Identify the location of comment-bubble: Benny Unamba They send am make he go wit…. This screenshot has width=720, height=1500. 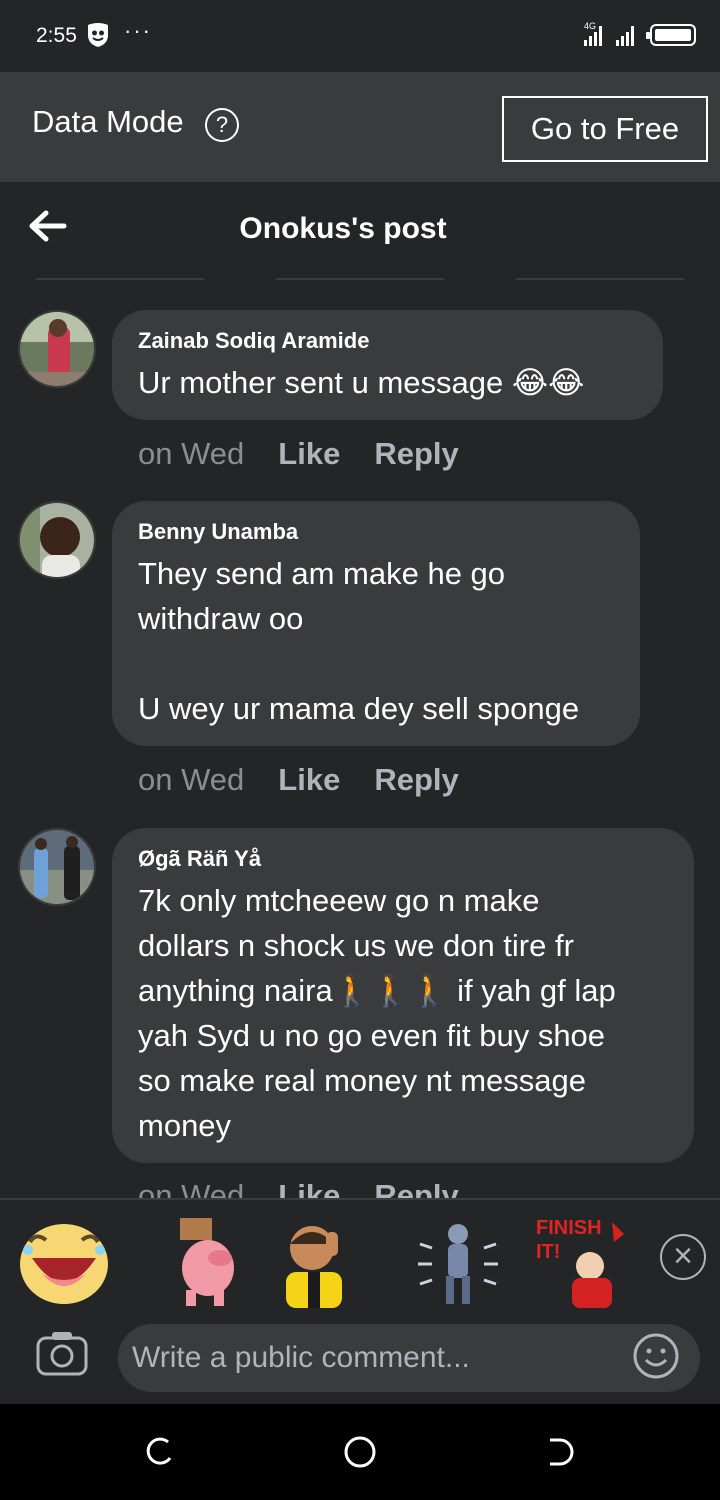
(376, 623).